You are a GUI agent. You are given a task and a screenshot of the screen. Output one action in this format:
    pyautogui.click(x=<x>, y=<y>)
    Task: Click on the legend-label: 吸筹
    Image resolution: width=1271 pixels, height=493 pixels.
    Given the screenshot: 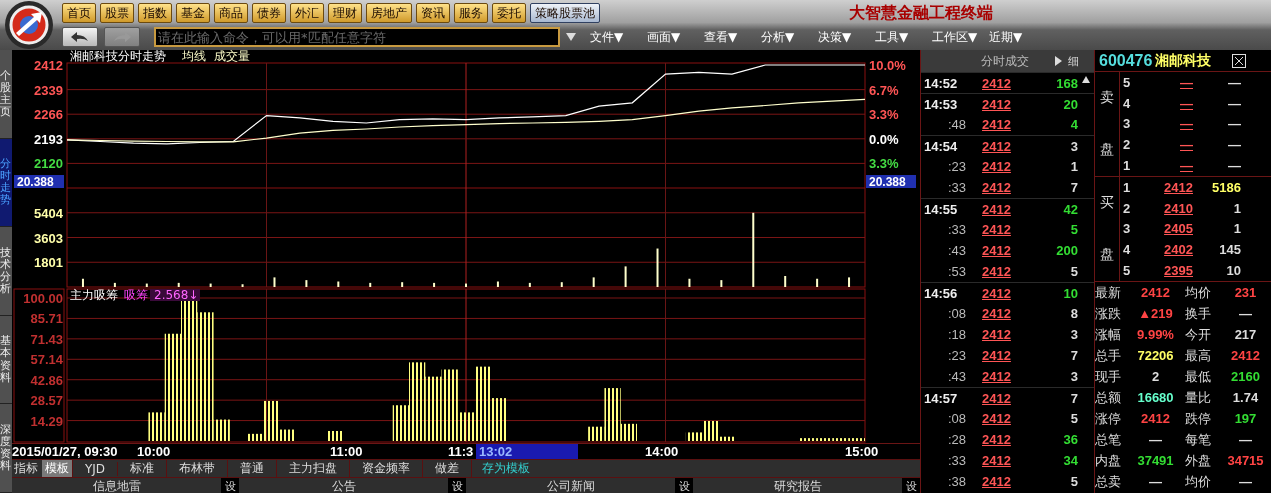 What is the action you would take?
    pyautogui.click(x=136, y=295)
    